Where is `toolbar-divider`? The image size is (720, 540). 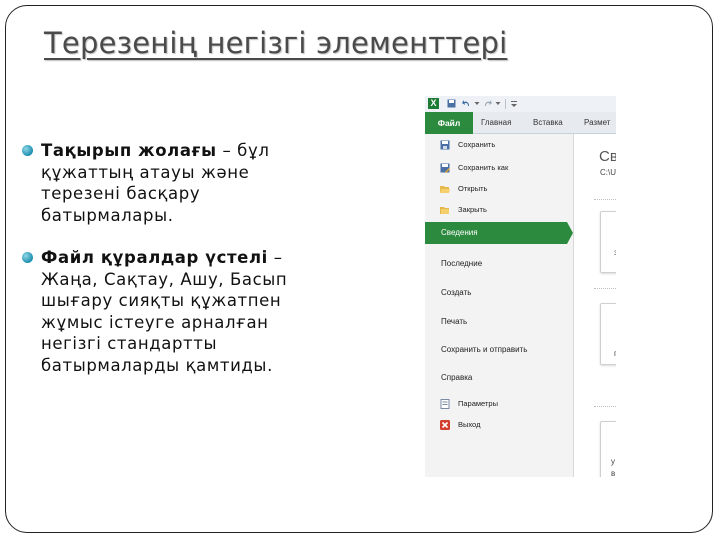 toolbar-divider is located at coordinates (505, 104).